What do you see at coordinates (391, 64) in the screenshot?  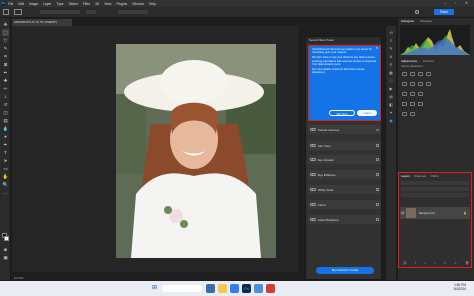 I see `paragraph-icon: ¶` at bounding box center [391, 64].